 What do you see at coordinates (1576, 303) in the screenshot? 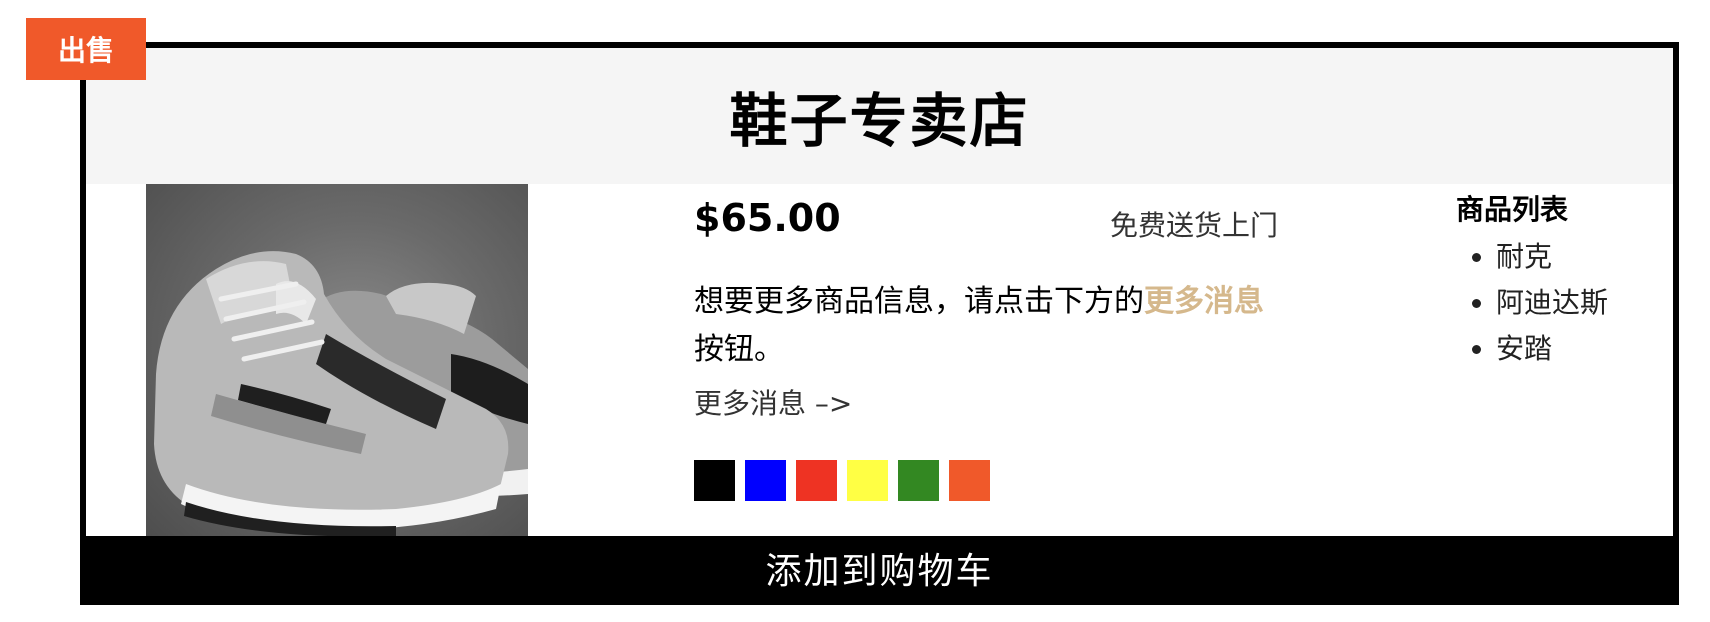
I see `list-item-adidas: 阿迪达斯` at bounding box center [1576, 303].